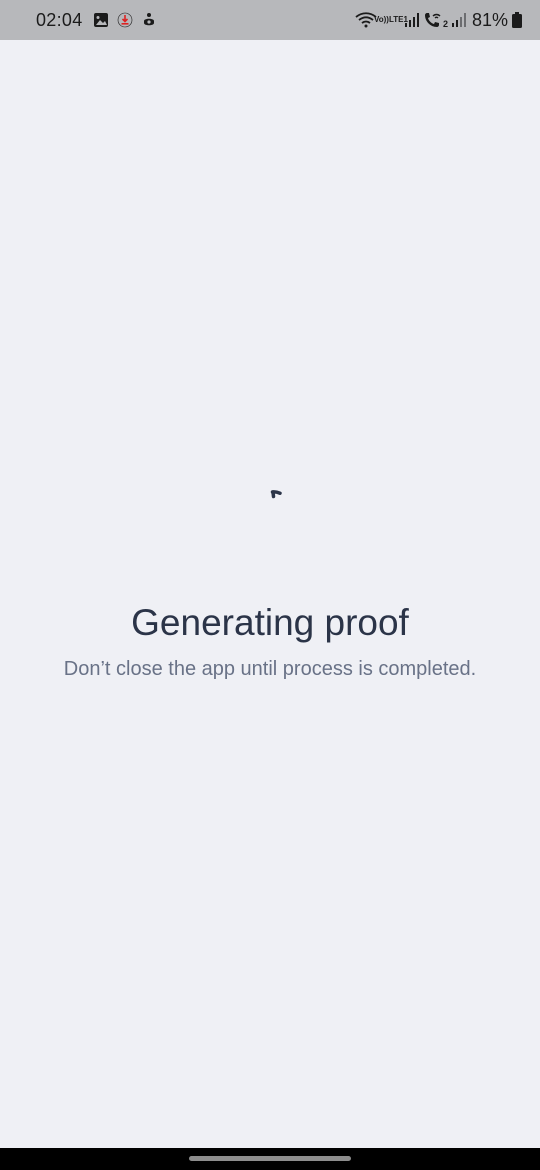  What do you see at coordinates (445, 24) in the screenshot?
I see `sim2-label: 2` at bounding box center [445, 24].